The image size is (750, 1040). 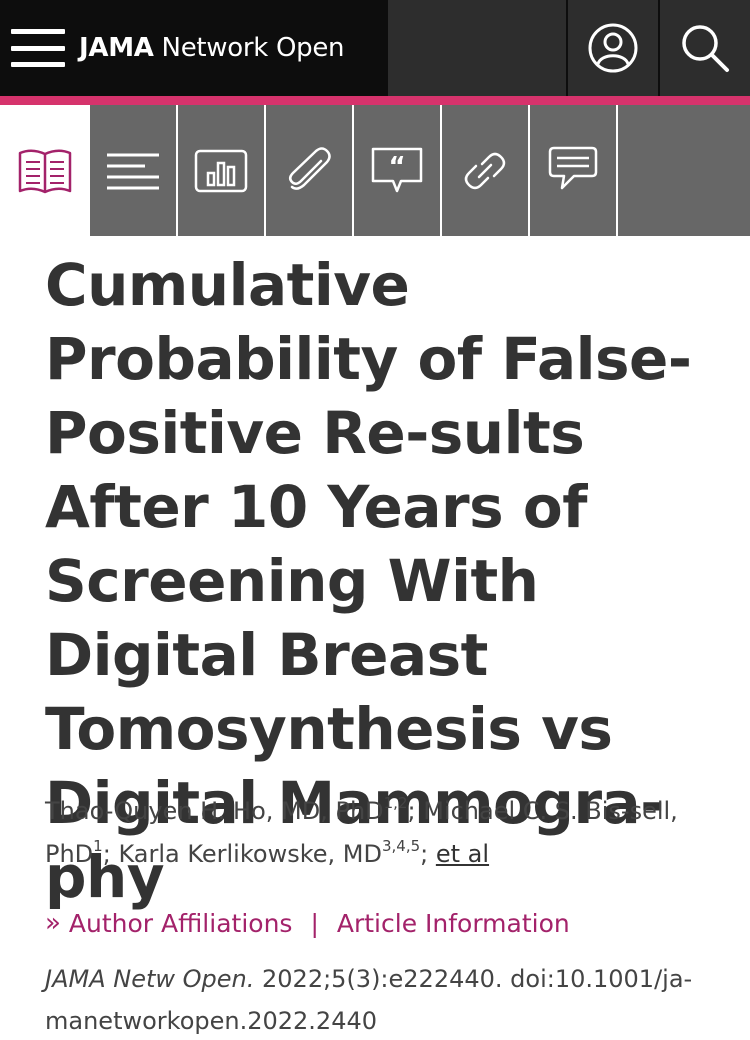 I want to click on affiliation-marker: 1, so click(x=98, y=846).